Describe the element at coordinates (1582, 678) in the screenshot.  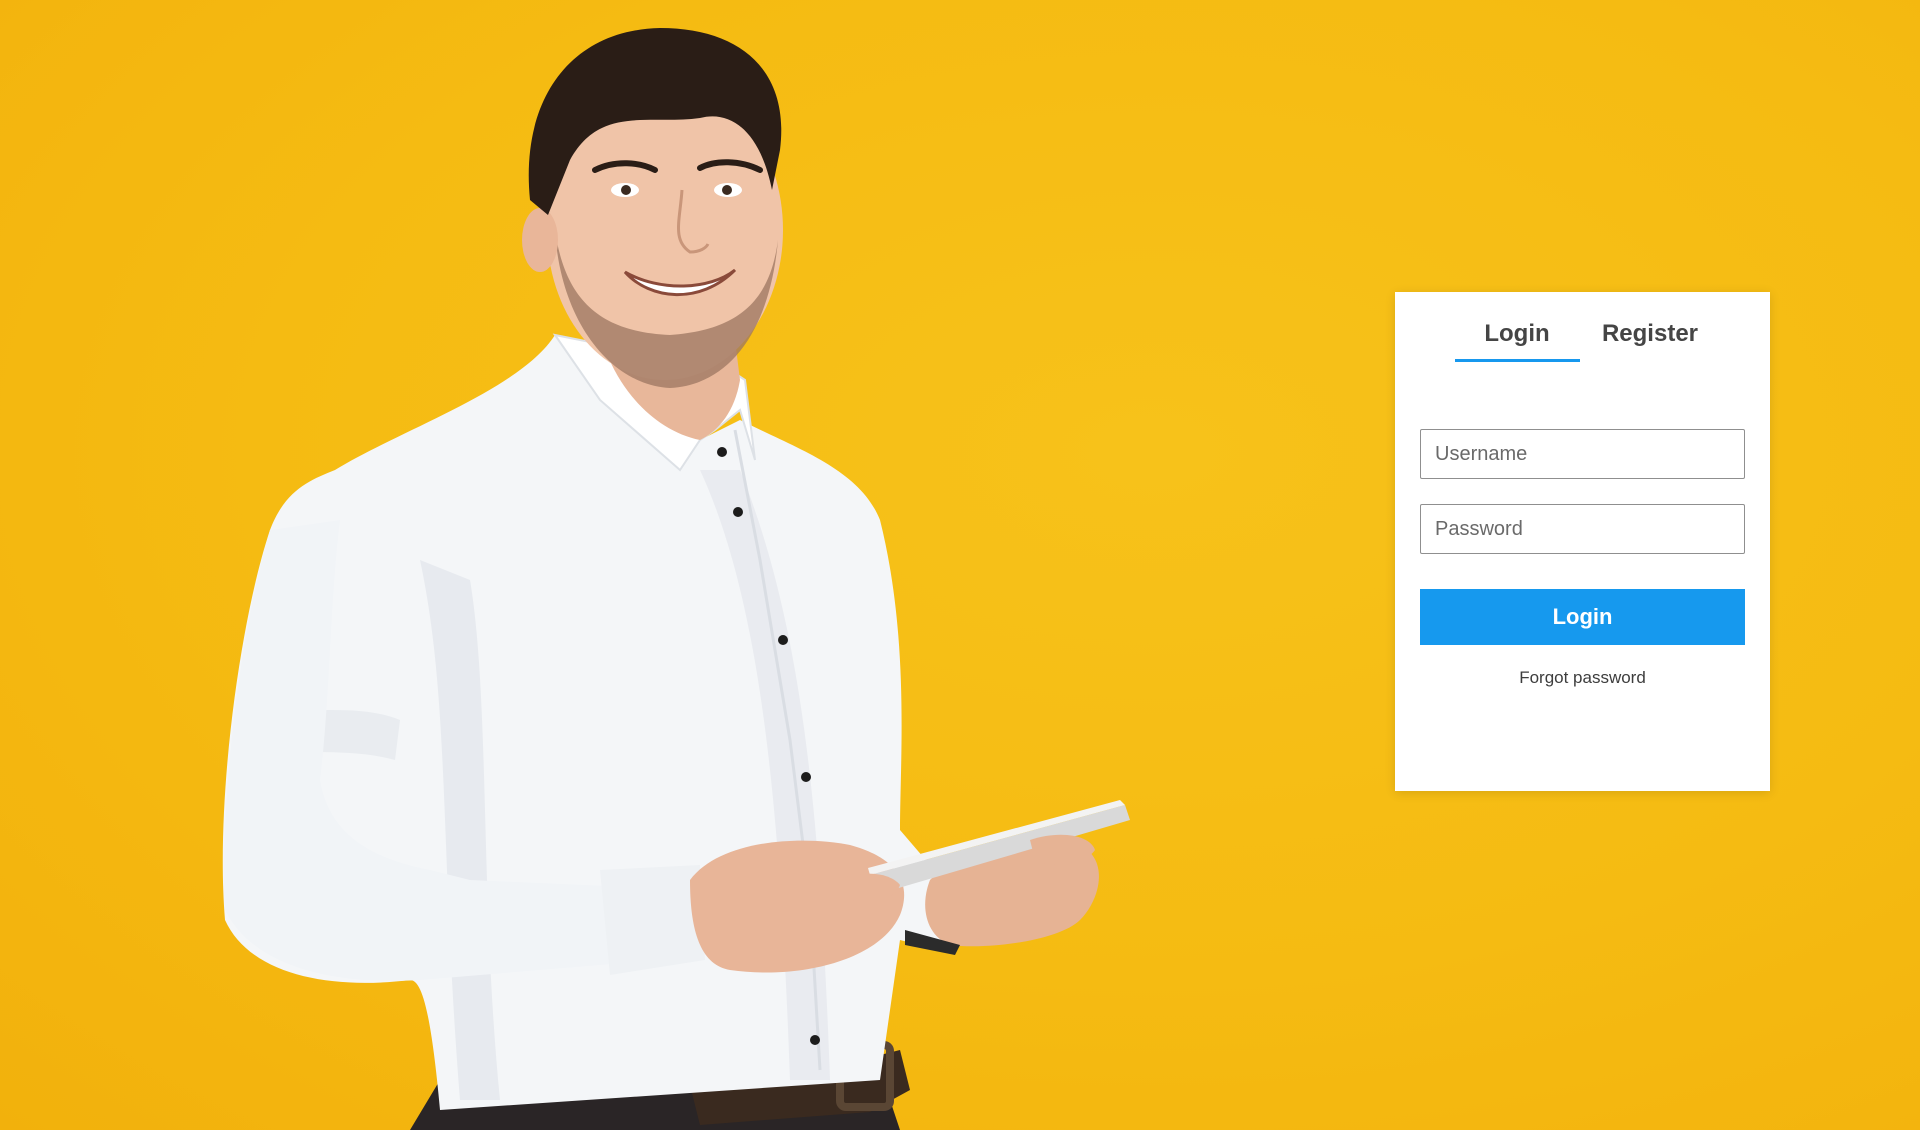
I see `forgot-password-link: Forgot password` at that location.